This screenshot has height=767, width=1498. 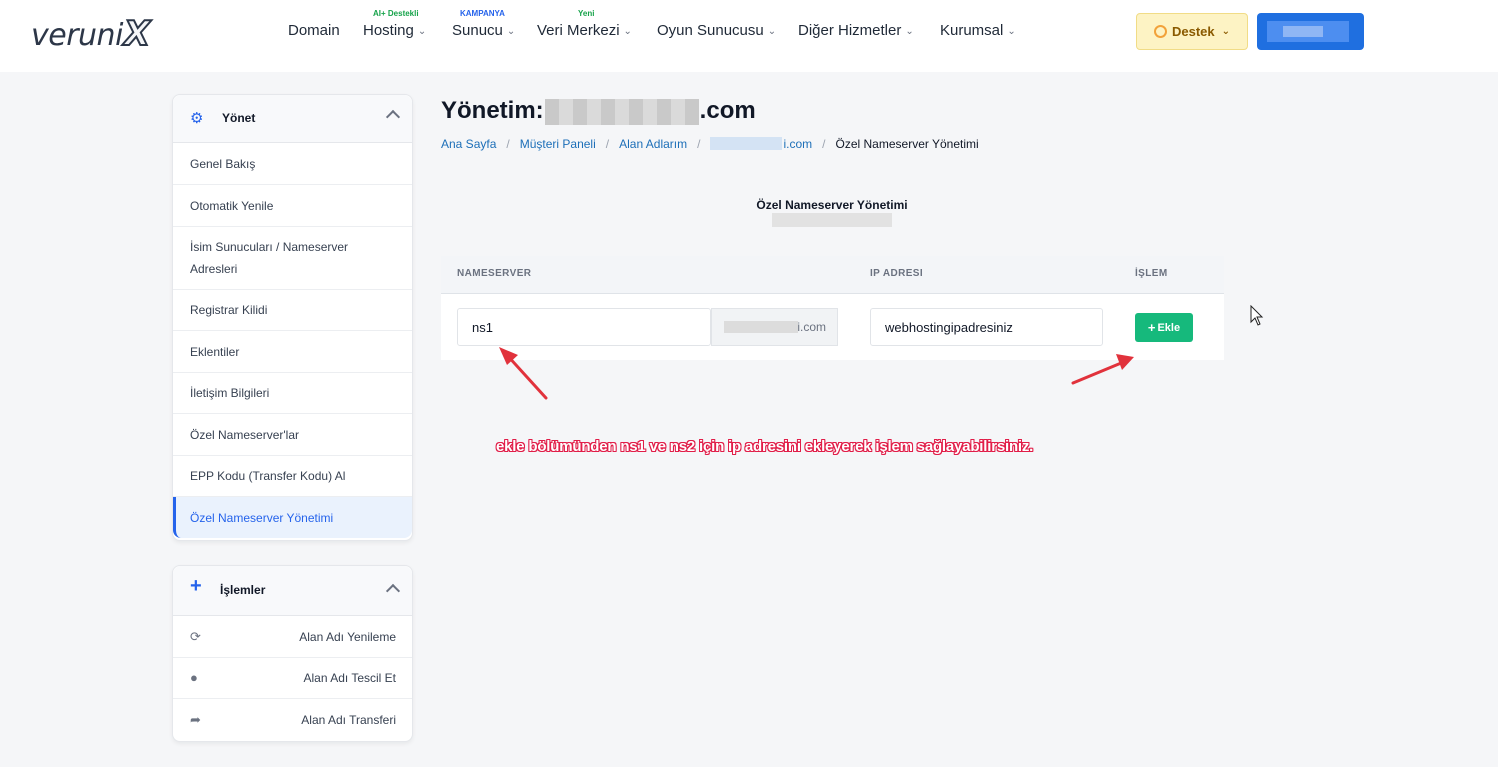 What do you see at coordinates (1303, 31) in the screenshot?
I see `redacted-username-detail` at bounding box center [1303, 31].